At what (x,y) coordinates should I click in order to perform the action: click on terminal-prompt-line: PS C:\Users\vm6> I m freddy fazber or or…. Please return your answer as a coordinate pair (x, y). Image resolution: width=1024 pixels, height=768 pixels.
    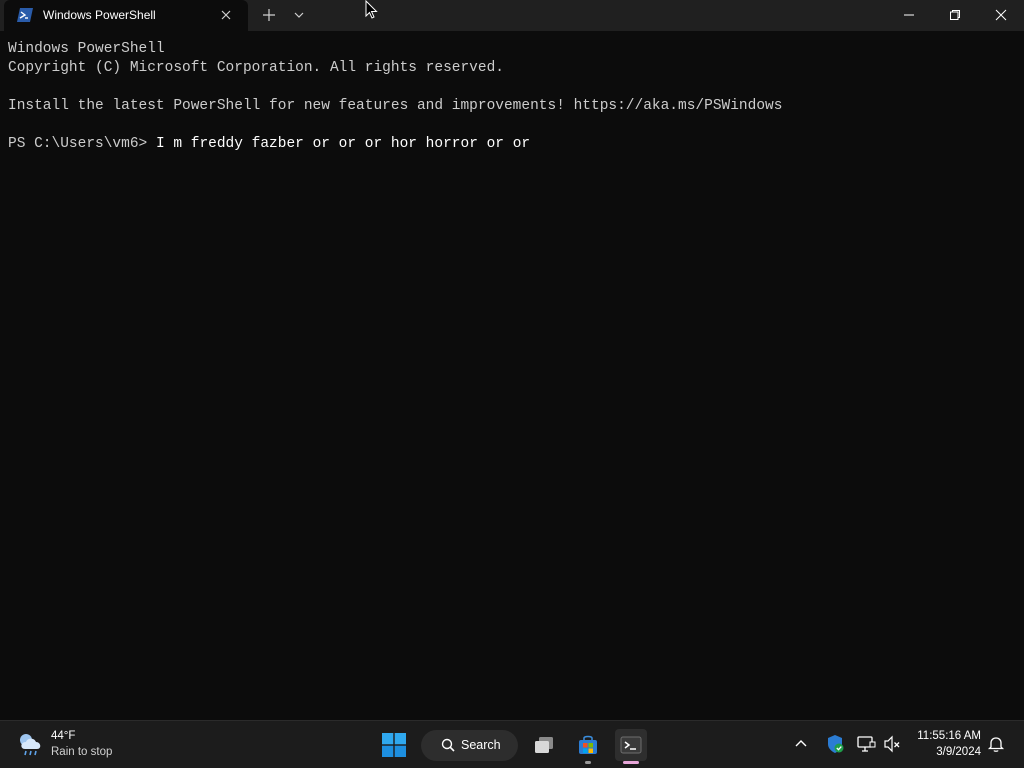
    Looking at the image, I should click on (269, 144).